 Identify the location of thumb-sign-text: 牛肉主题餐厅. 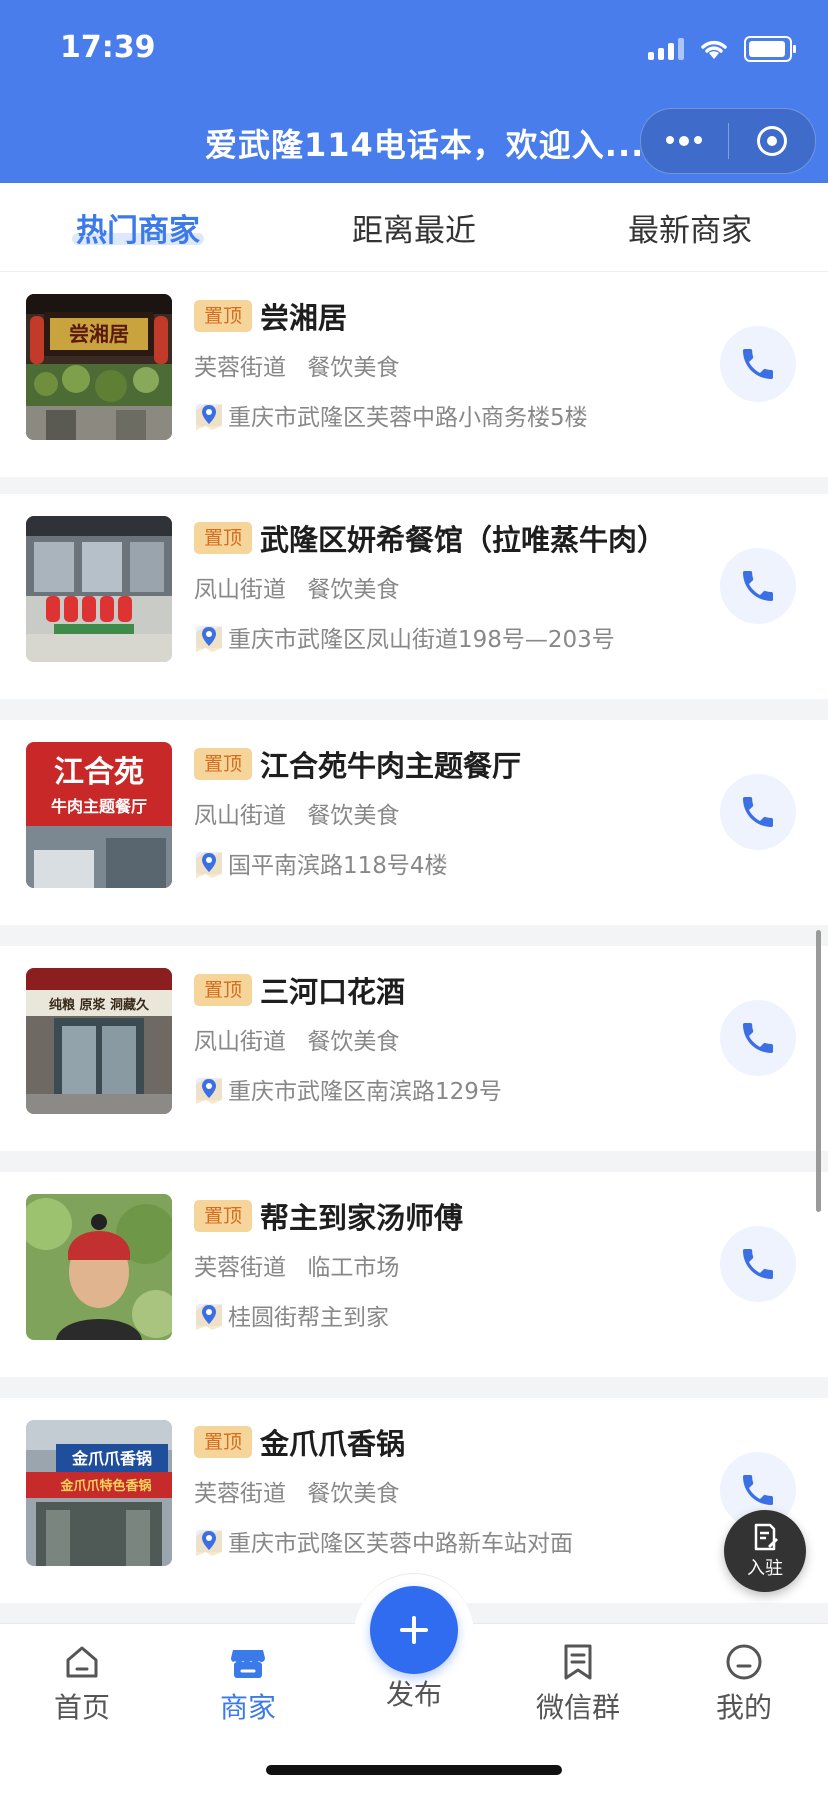
(99, 806).